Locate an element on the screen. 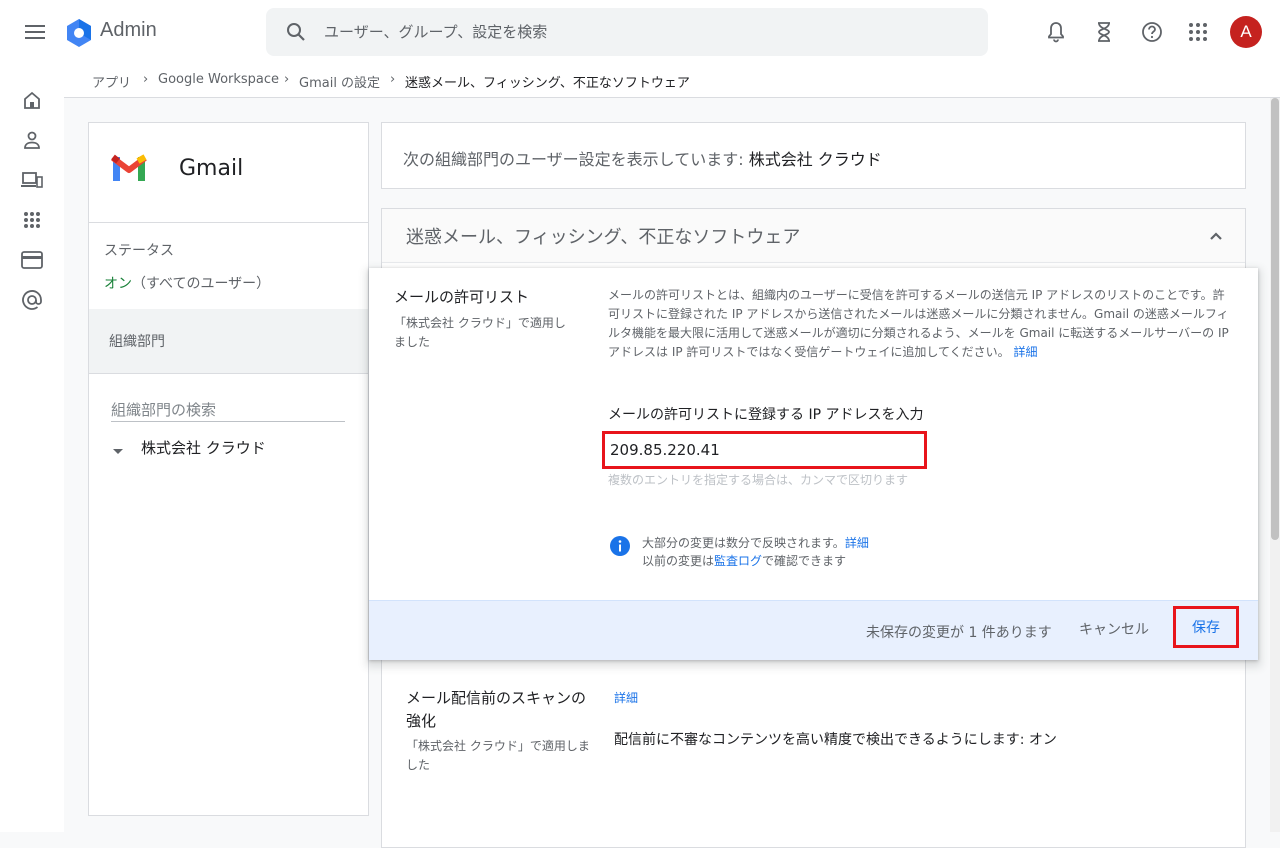 The height and width of the screenshot is (848, 1280). setting-title: メールの許可リスト is located at coordinates (462, 297).